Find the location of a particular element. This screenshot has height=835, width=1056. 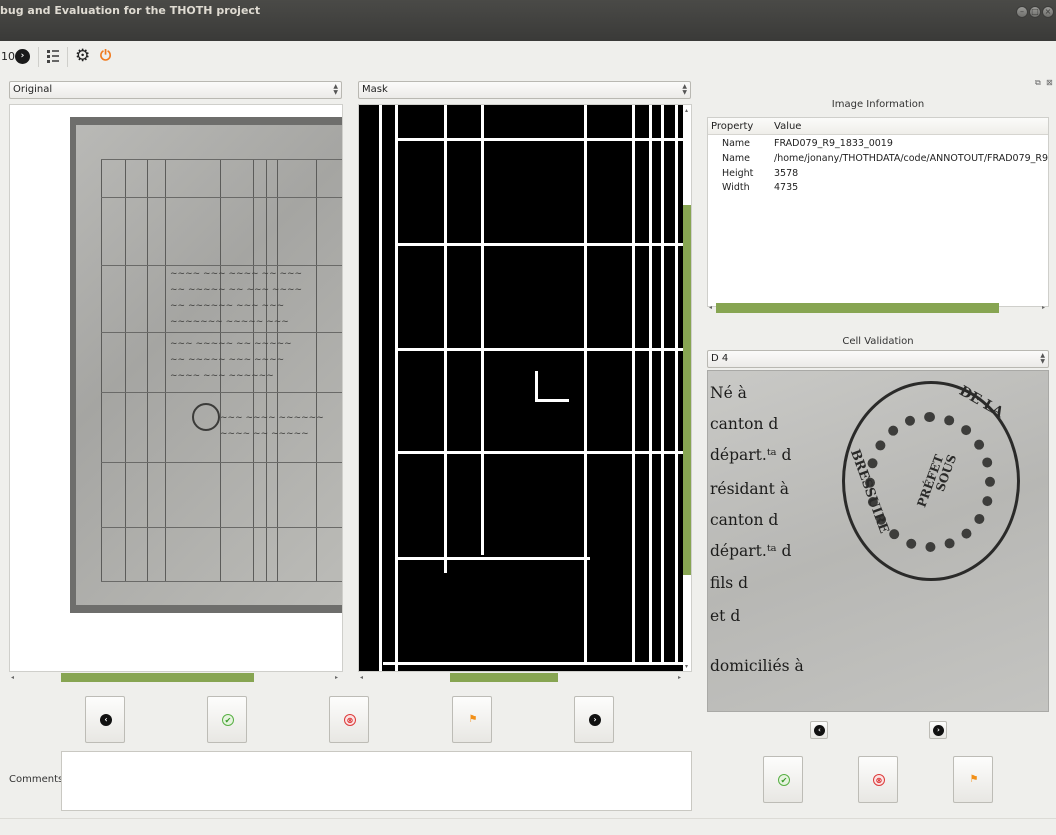

mask-horizontal-scrollbar: ◂ ▸ is located at coordinates (525, 677).